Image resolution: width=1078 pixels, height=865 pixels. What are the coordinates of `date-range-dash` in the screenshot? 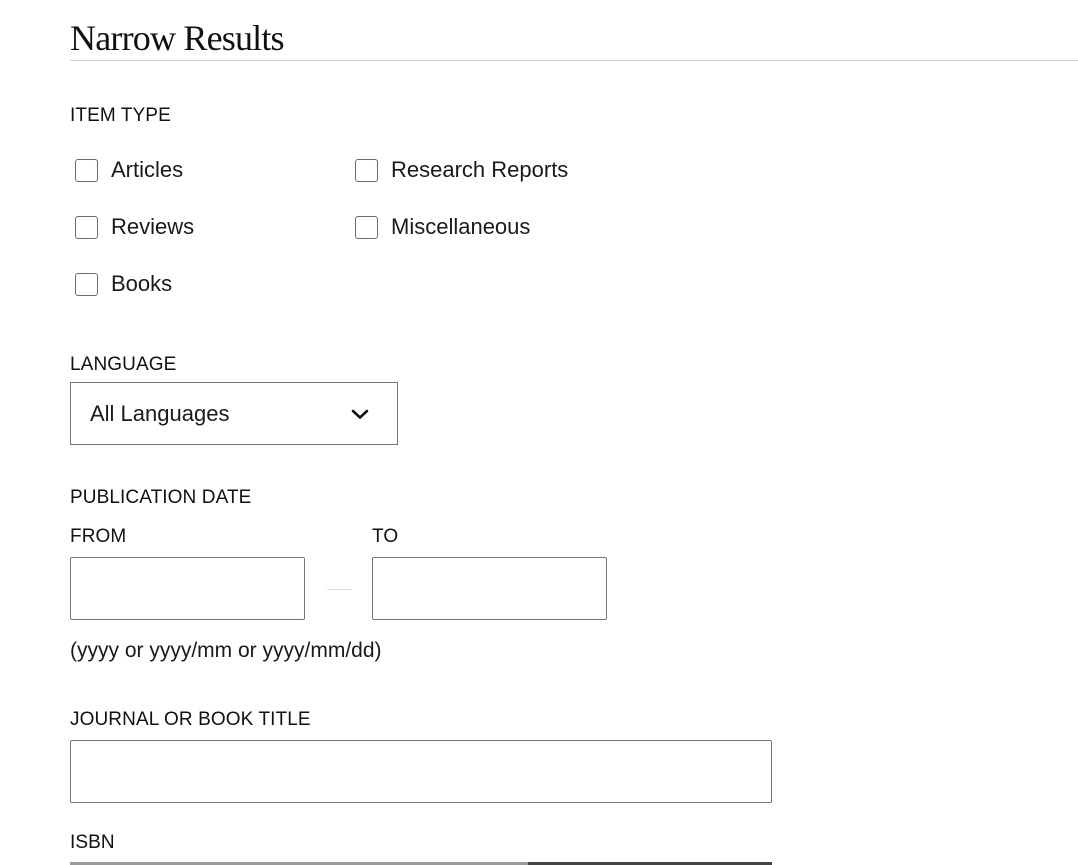 It's located at (339, 589).